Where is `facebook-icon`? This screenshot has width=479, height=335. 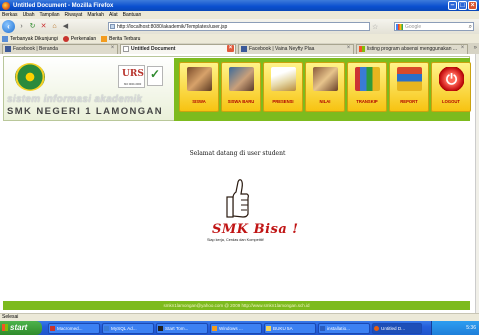 facebook-icon is located at coordinates (244, 49).